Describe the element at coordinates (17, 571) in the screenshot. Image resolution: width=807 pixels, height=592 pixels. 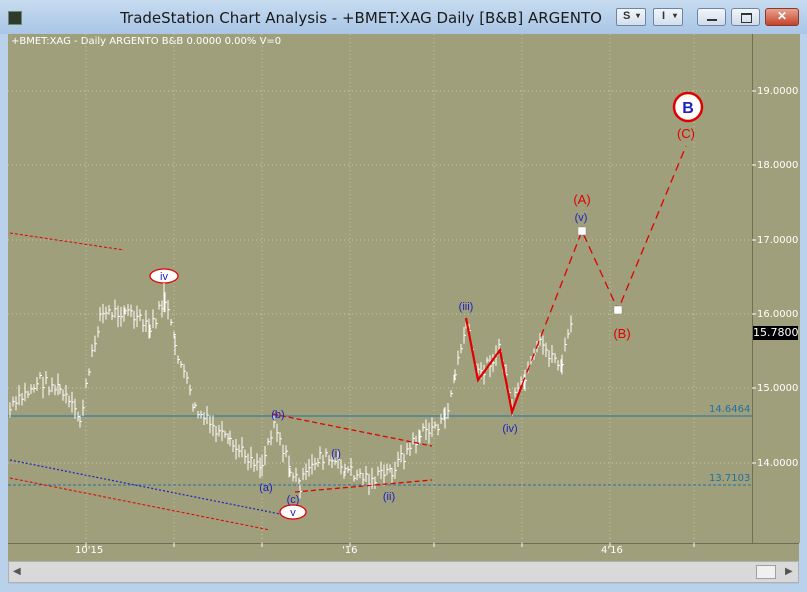
I see `scroll-left-icon: ◀` at that location.